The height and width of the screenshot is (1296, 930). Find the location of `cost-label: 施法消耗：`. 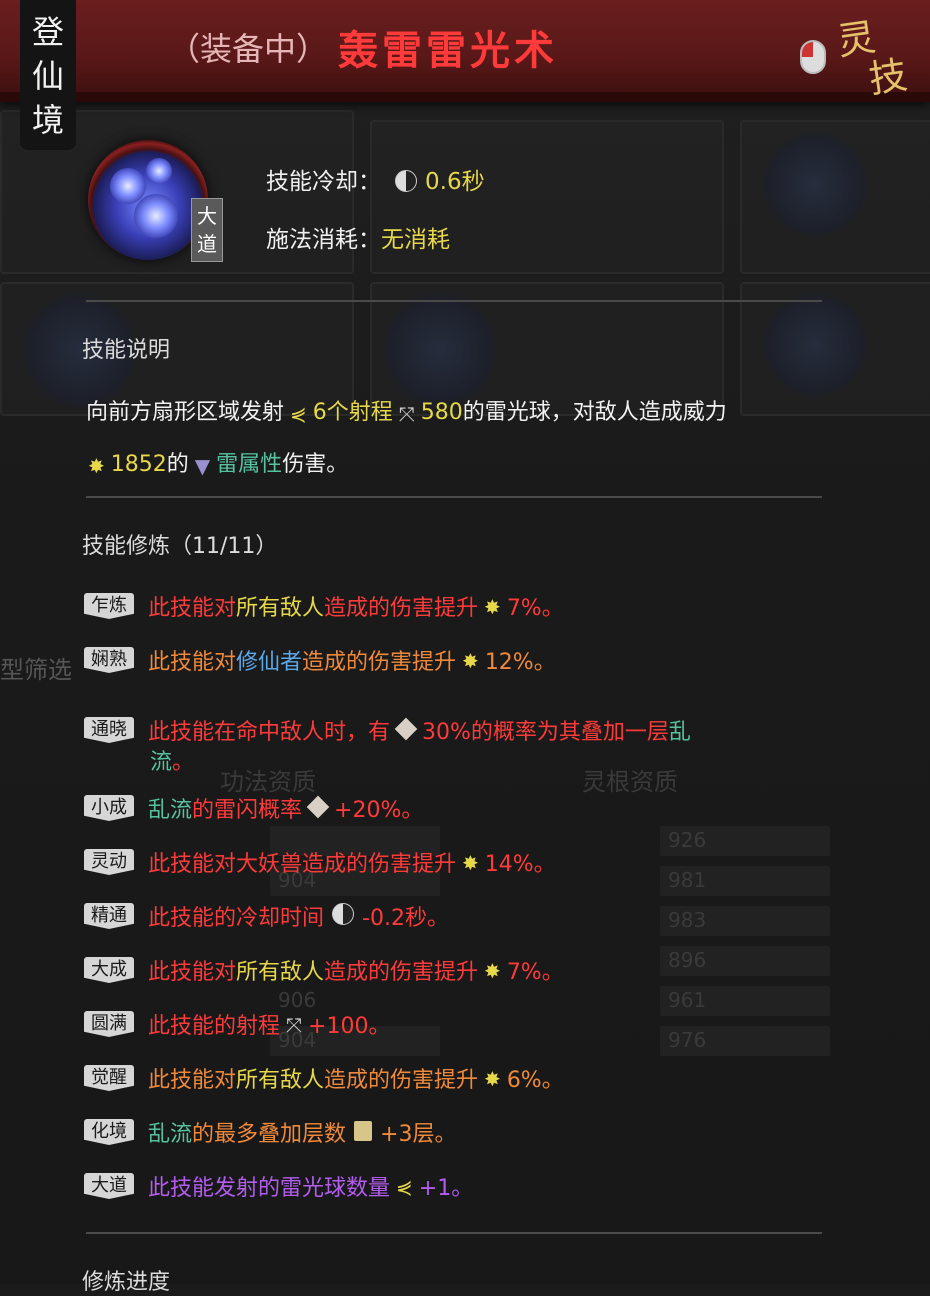

cost-label: 施法消耗： is located at coordinates (323, 240).